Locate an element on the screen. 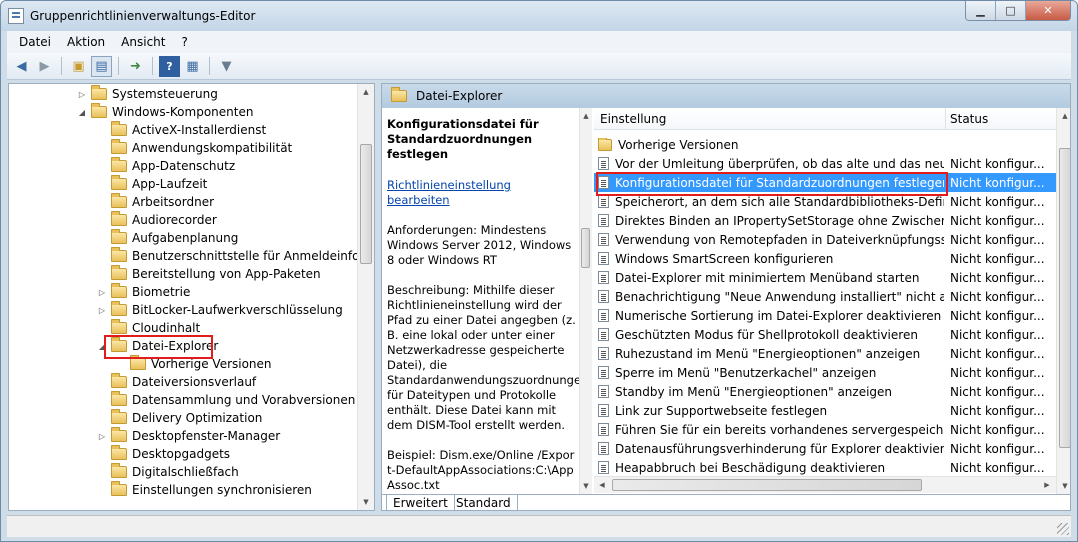 This screenshot has height=542, width=1078. tree-item-label: Datensammlung und Vorabversionen is located at coordinates (244, 400).